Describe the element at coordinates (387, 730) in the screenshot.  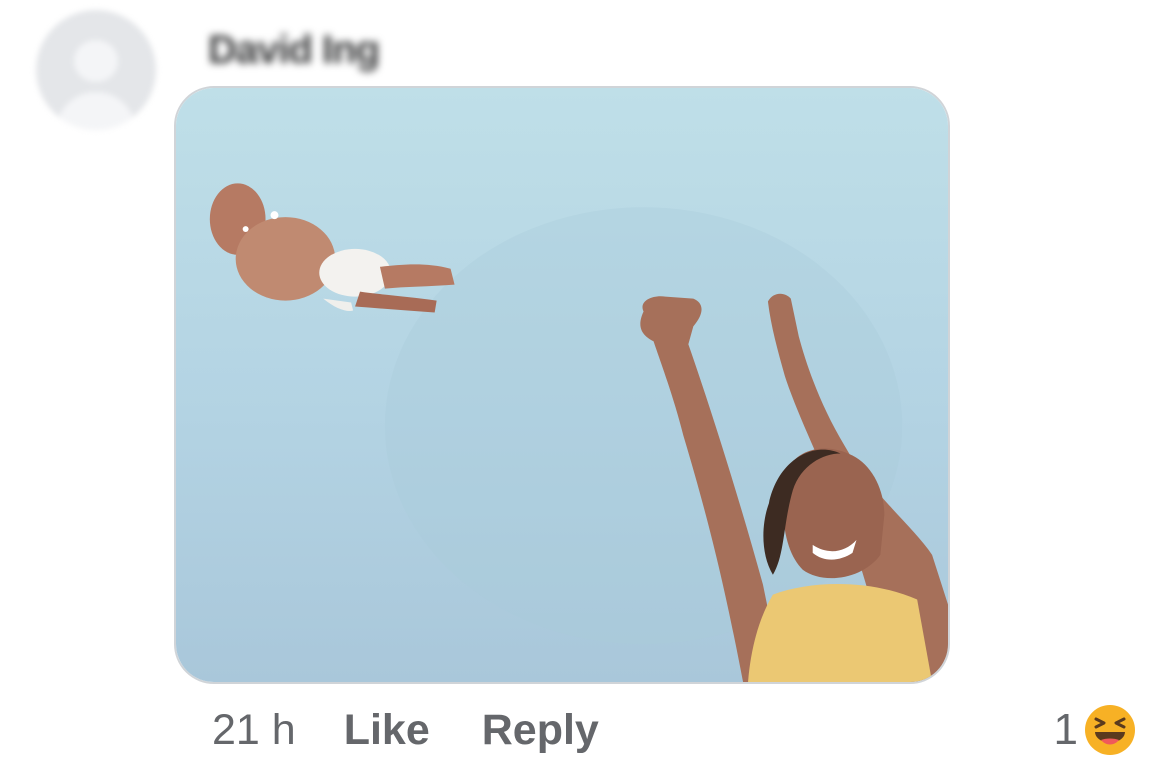
I see `like-button: Like` at that location.